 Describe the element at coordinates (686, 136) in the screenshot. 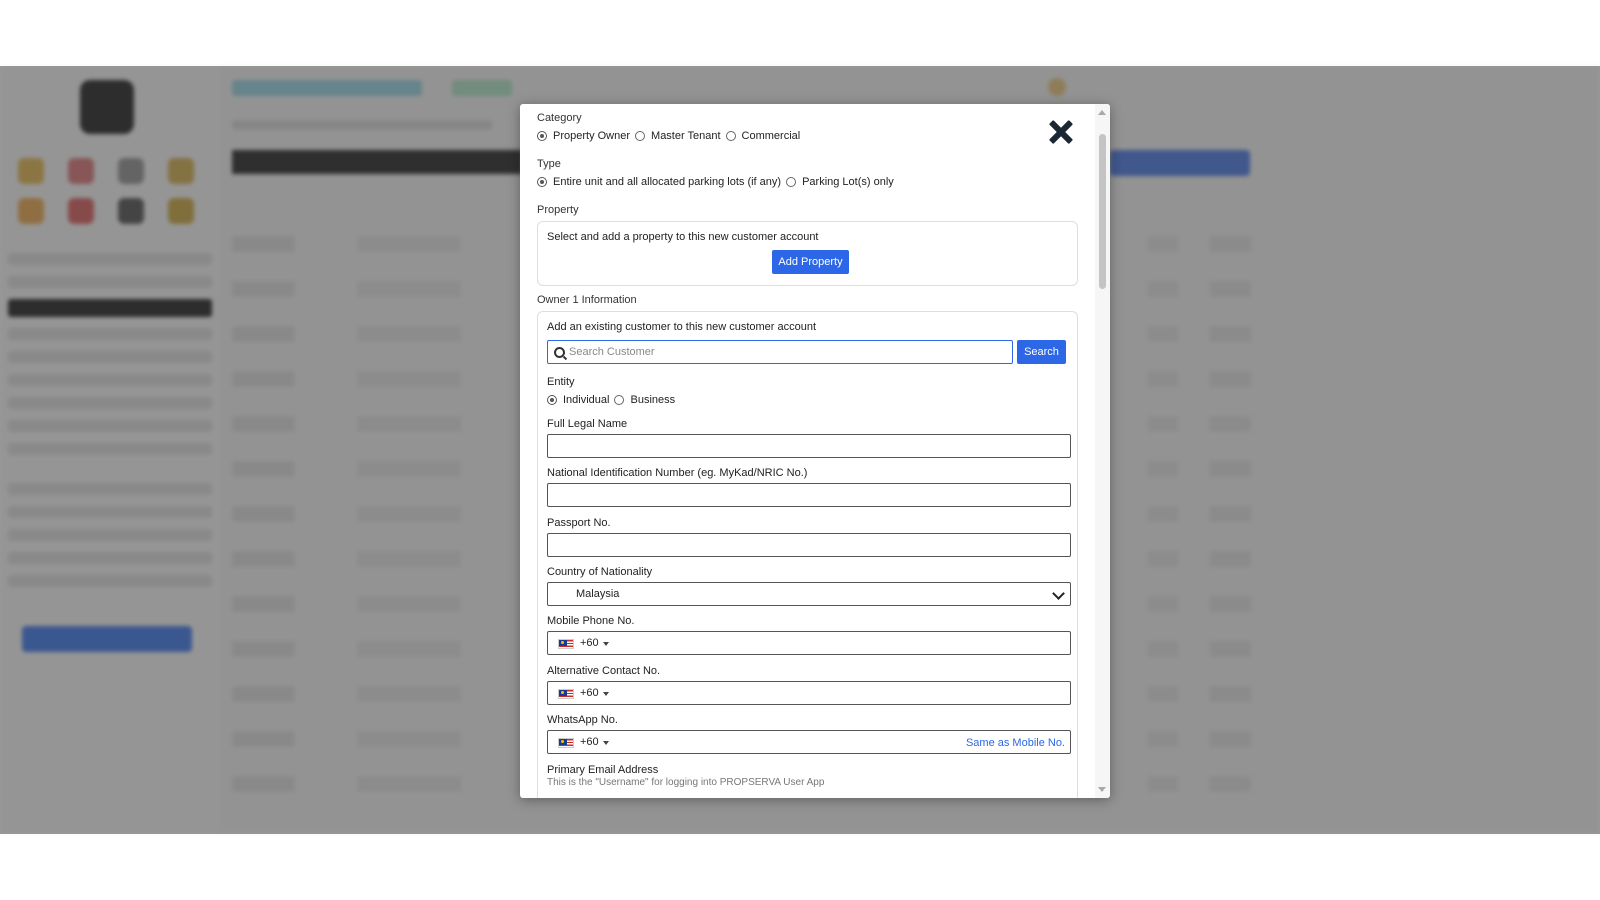

I see `radio-label: Master Tenant` at that location.